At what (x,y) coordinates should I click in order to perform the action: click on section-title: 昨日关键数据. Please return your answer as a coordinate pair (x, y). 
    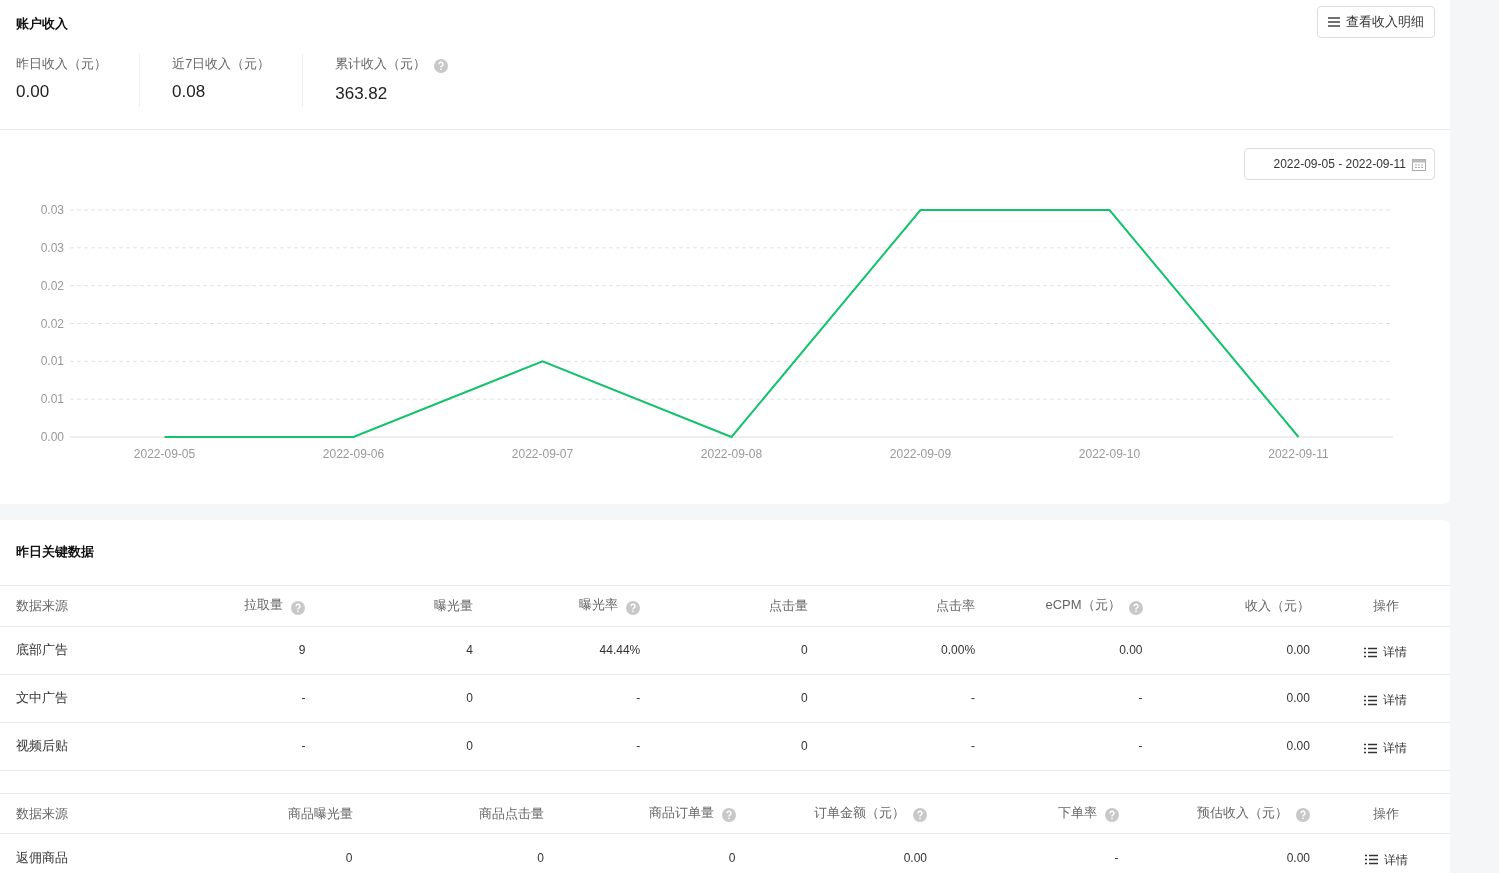
    Looking at the image, I should click on (55, 551).